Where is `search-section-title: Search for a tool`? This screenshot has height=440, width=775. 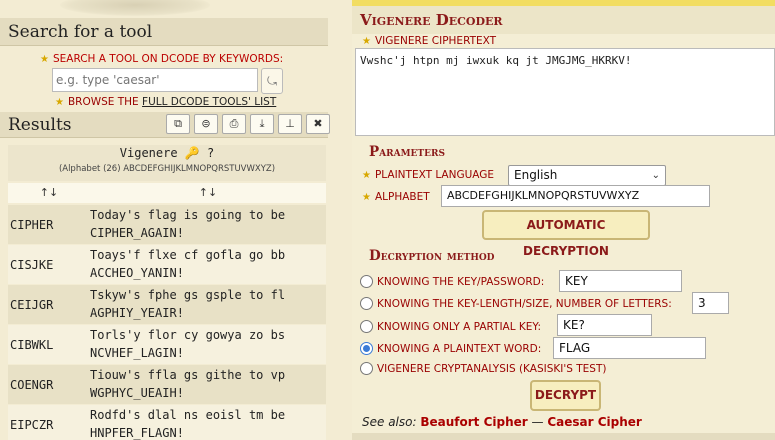
search-section-title: Search for a tool is located at coordinates (164, 32).